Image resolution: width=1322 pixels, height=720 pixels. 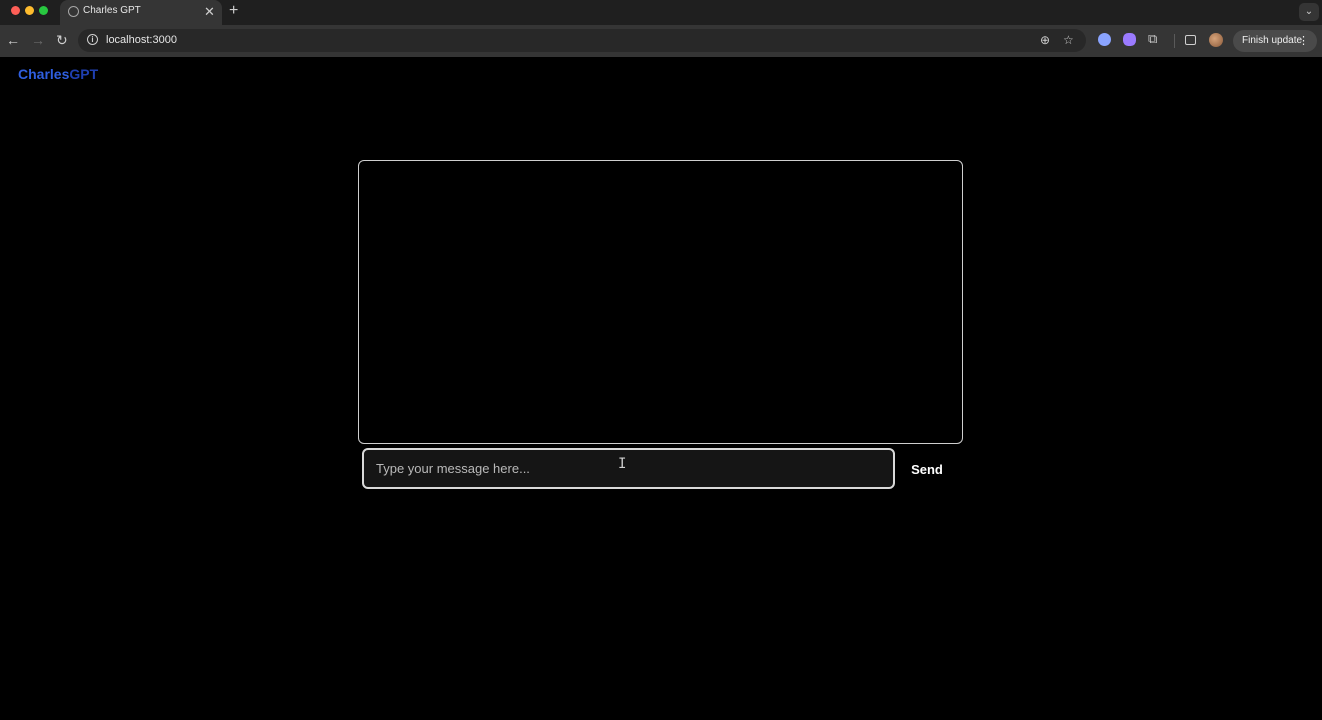 I want to click on finish-update-label: Finish update, so click(x=1272, y=40).